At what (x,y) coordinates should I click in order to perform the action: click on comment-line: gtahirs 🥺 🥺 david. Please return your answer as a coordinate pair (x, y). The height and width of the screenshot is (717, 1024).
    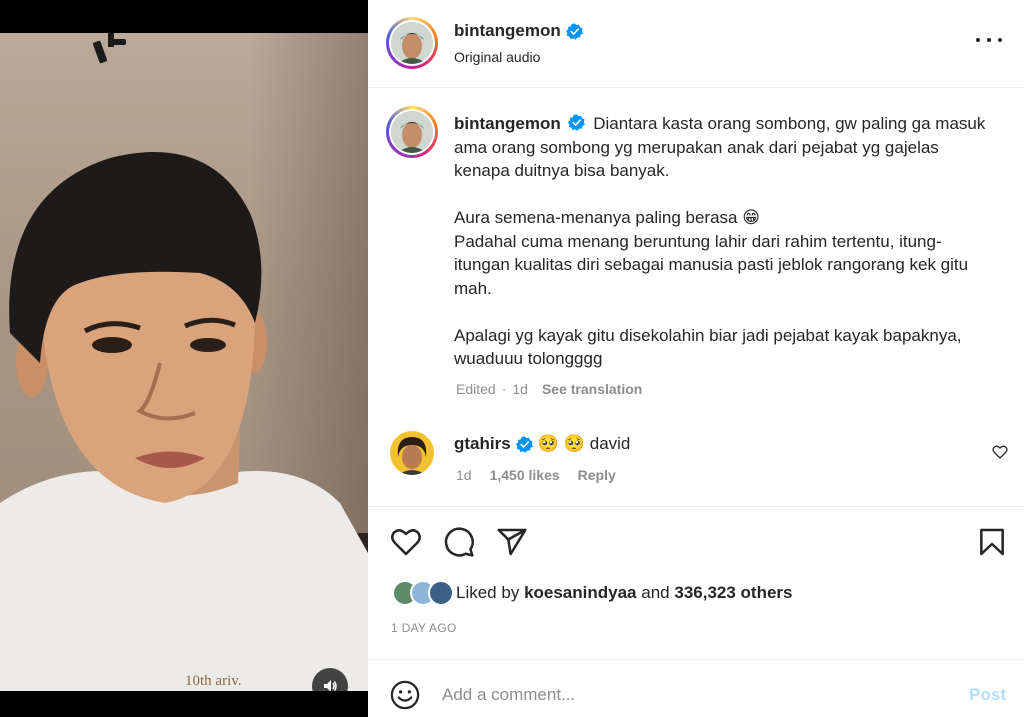
    Looking at the image, I should click on (542, 444).